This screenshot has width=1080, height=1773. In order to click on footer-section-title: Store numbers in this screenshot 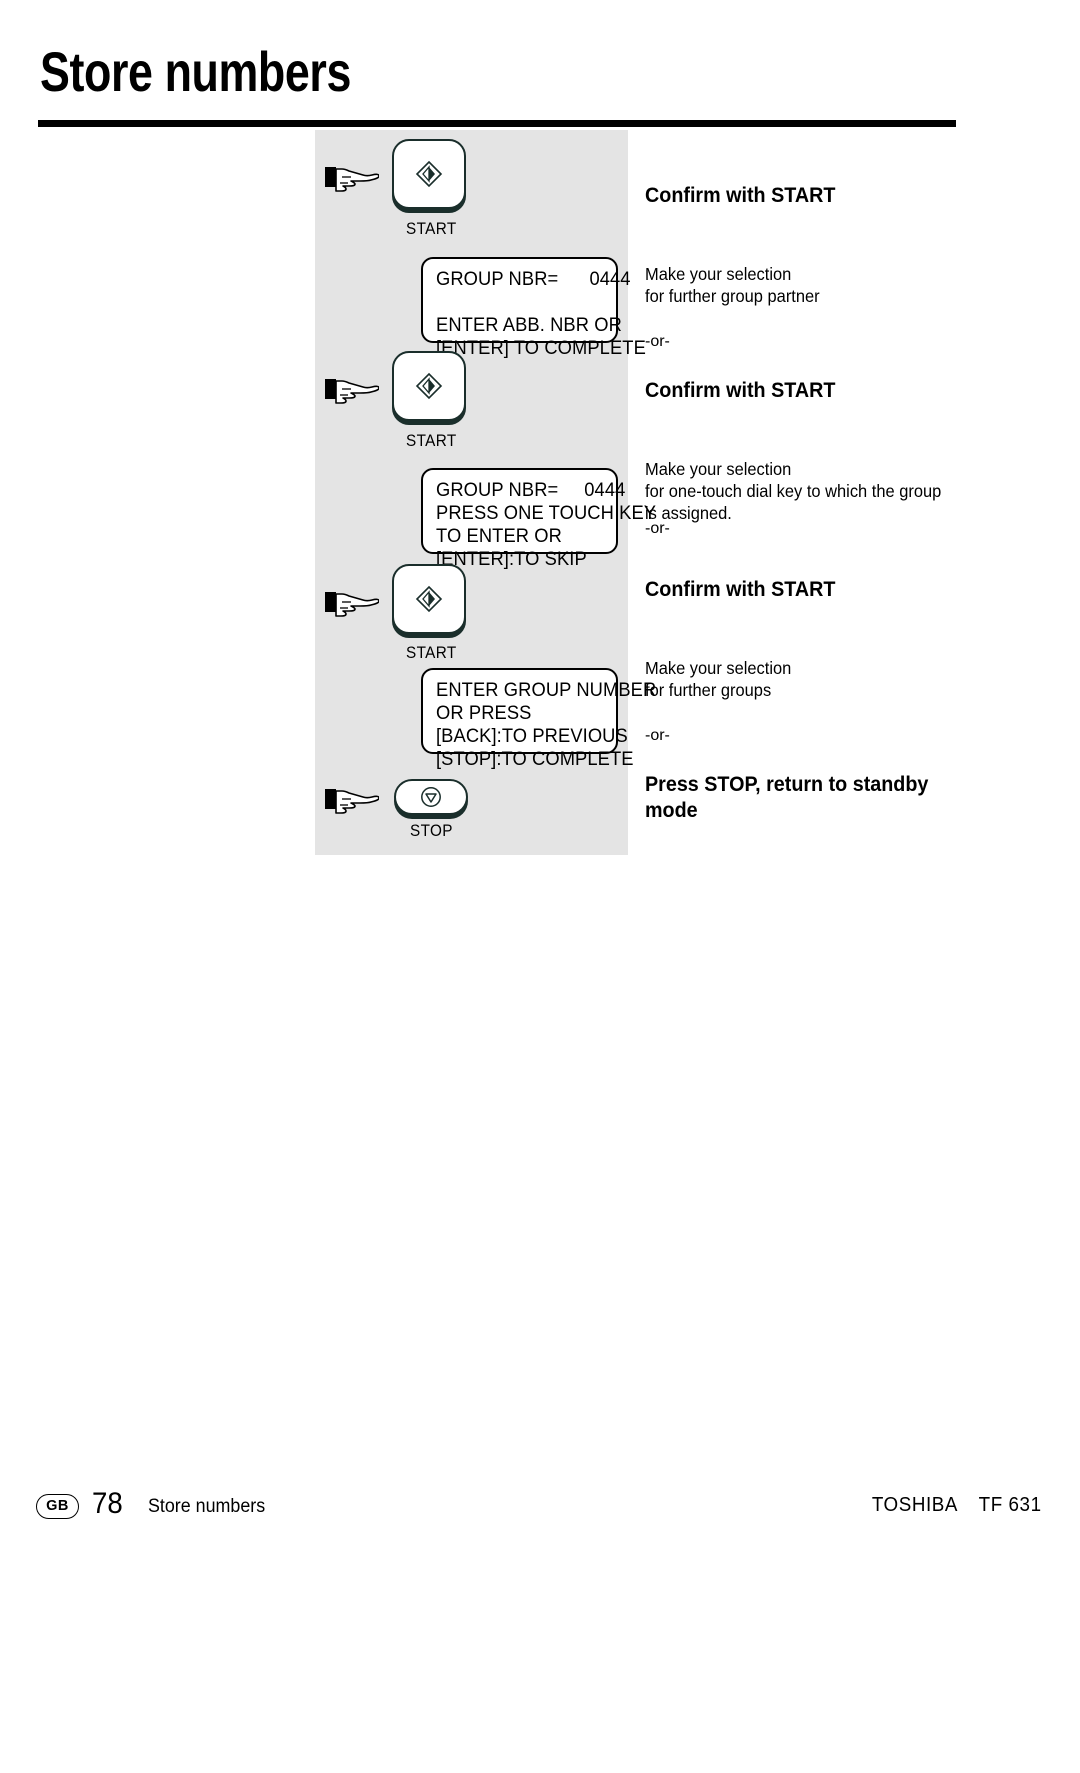, I will do `click(207, 1506)`.